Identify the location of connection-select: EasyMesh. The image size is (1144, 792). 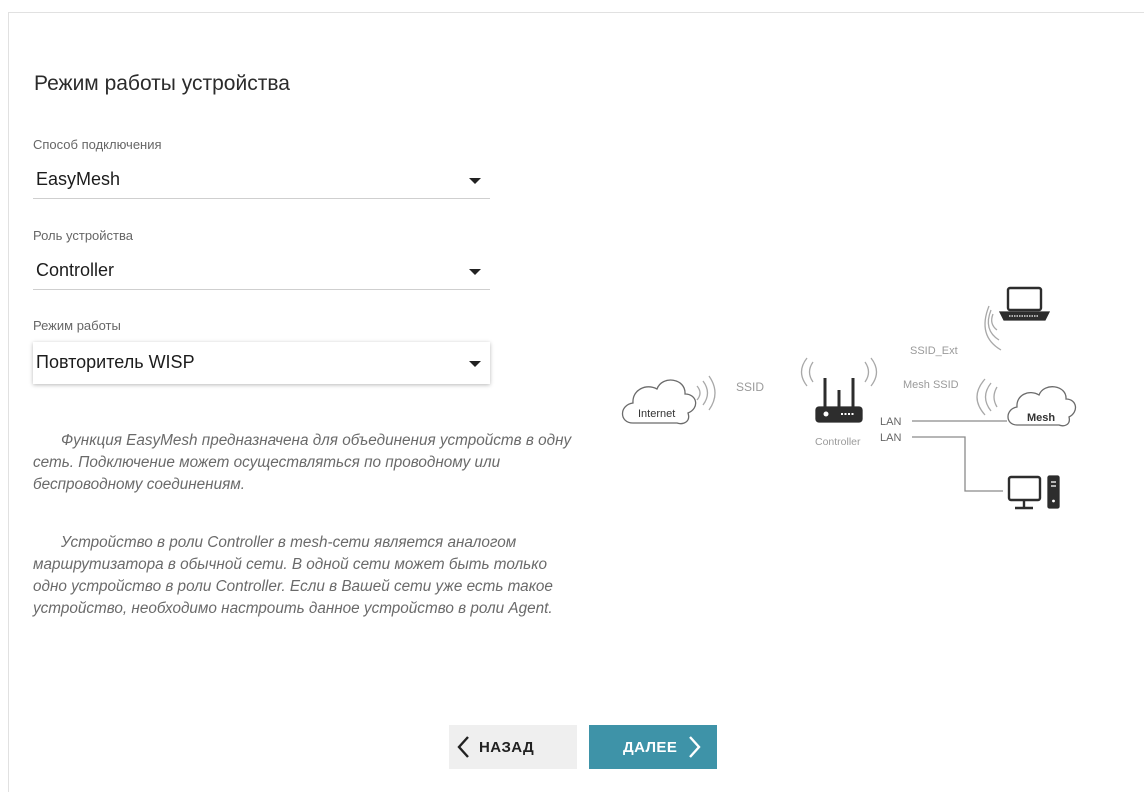
(261, 180).